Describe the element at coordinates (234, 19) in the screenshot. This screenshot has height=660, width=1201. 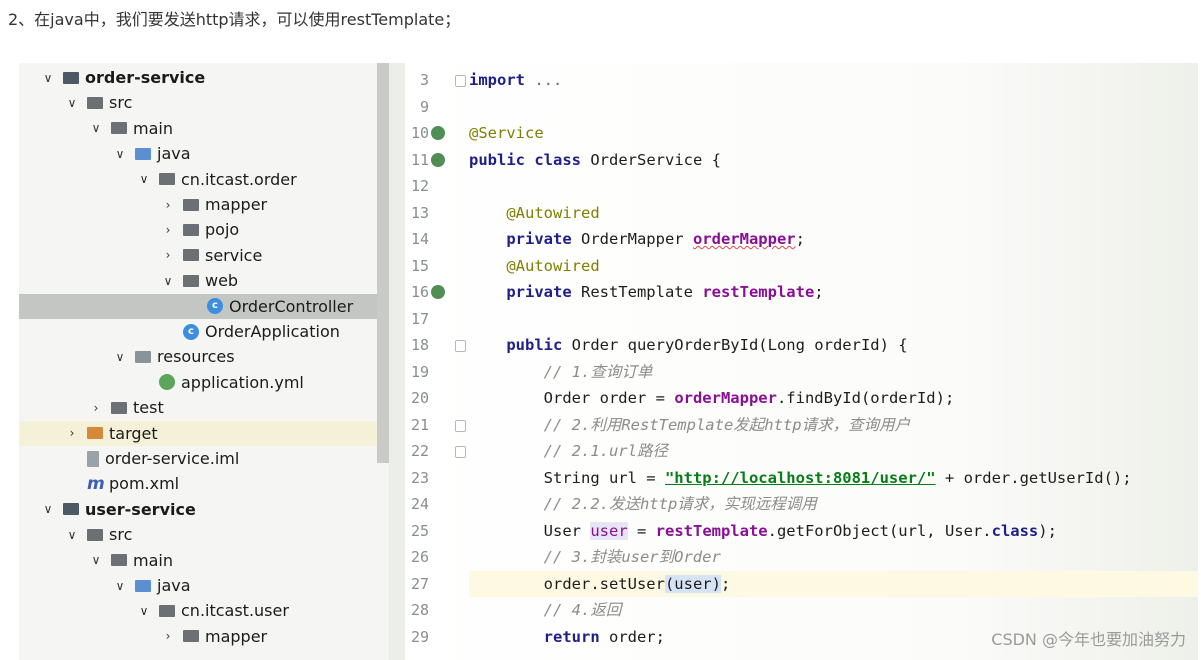
I see `article-caption: 2、在java中，我们要发送http请求，可以使用restTemplate；` at that location.